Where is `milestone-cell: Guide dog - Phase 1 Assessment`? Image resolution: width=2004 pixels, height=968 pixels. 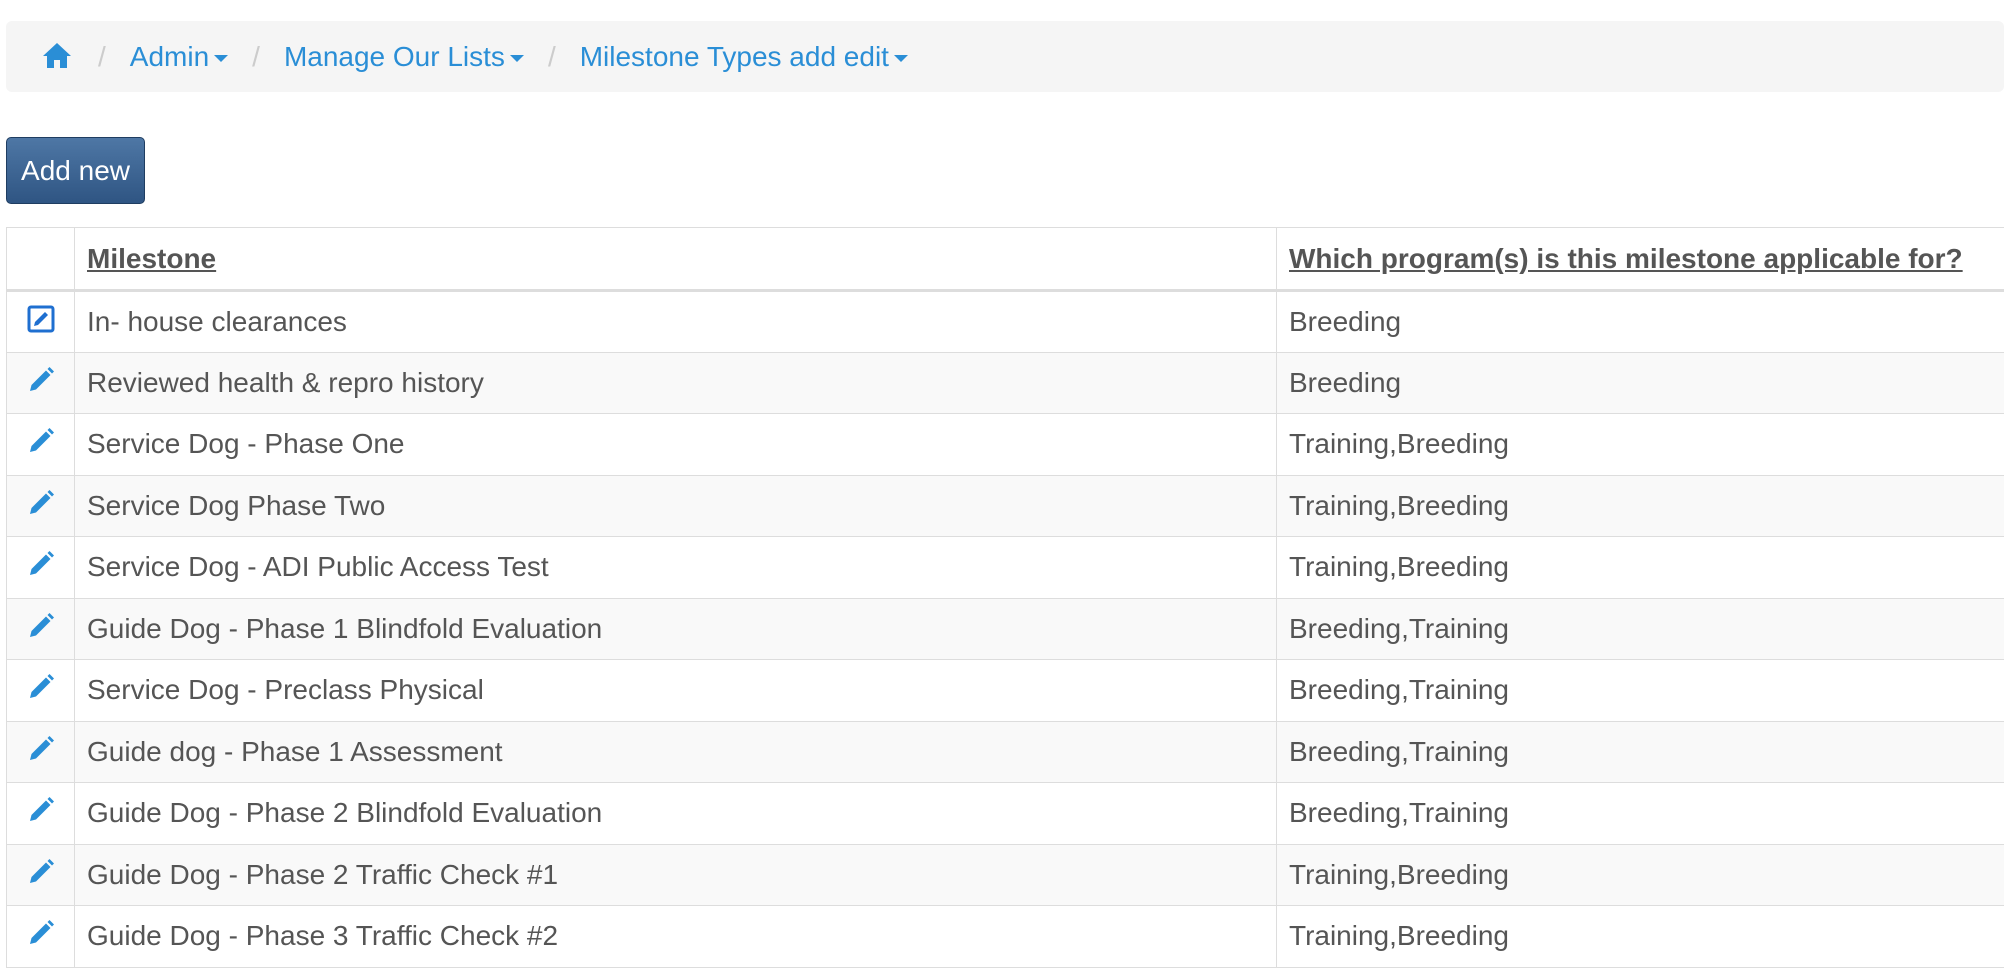
milestone-cell: Guide dog - Phase 1 Assessment is located at coordinates (676, 752).